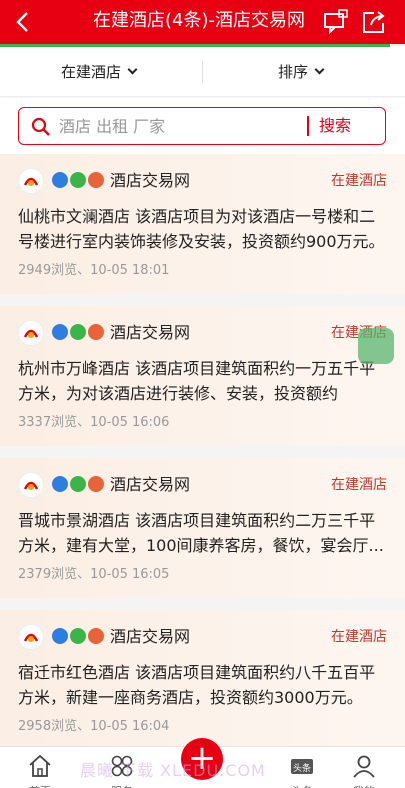 This screenshot has height=788, width=405. I want to click on search-icon, so click(40, 126).